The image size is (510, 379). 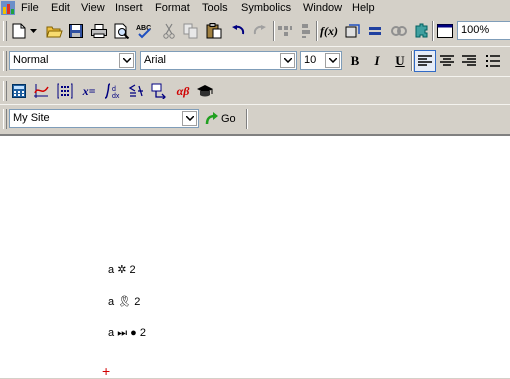 I want to click on undo-icon, so click(x=238, y=31).